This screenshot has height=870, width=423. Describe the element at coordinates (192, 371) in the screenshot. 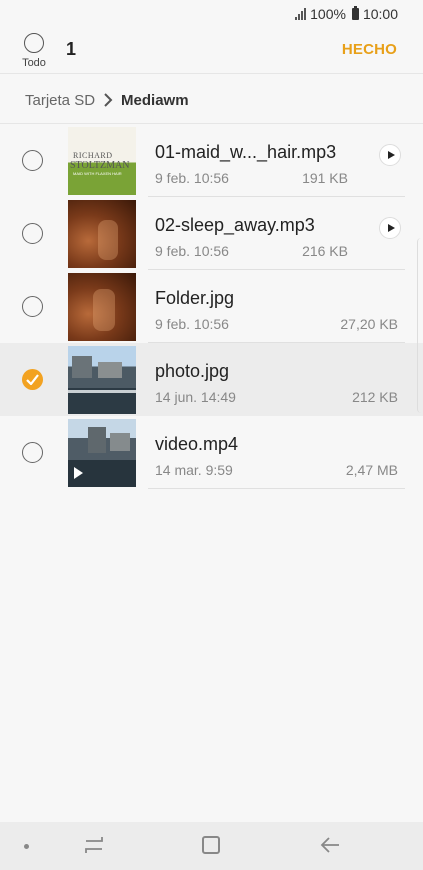

I see `file-name: photo.jpg` at that location.